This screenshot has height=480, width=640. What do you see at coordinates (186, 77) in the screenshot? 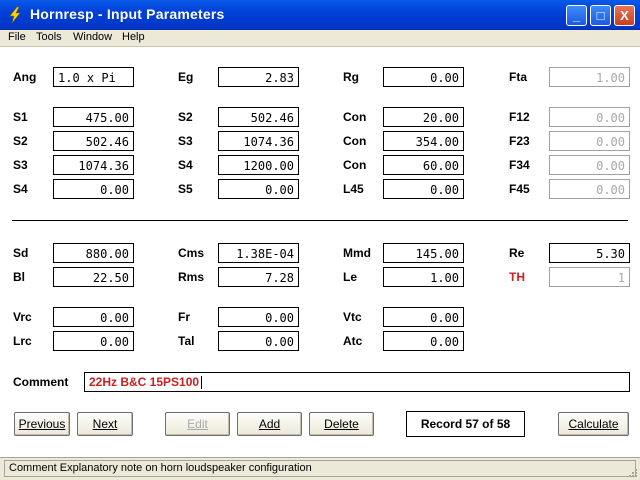
I see `label-eg: Eg` at bounding box center [186, 77].